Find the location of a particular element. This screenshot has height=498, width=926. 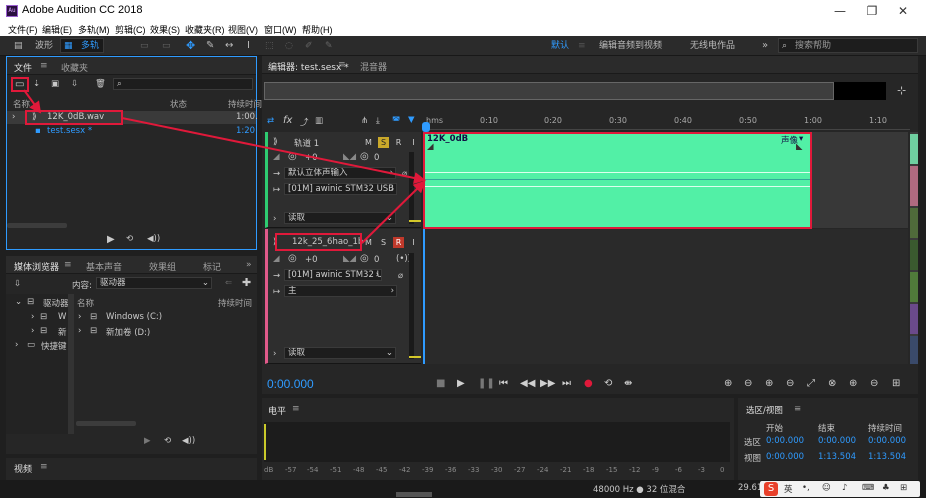

tab-favorites: 收藏夹 is located at coordinates (74, 67).